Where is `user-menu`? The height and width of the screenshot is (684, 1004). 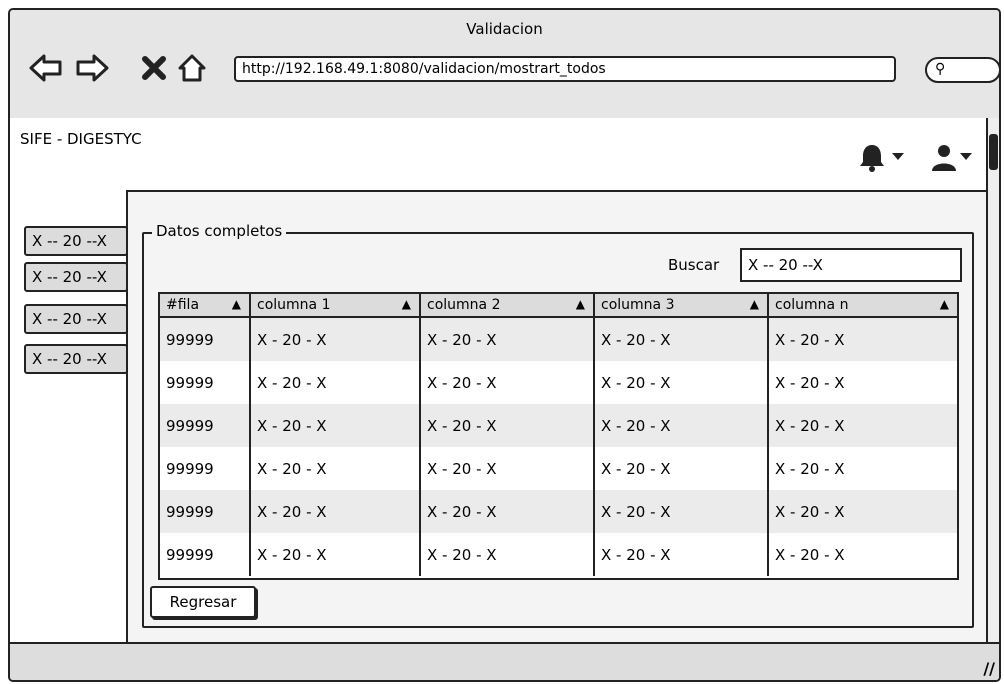 user-menu is located at coordinates (958, 160).